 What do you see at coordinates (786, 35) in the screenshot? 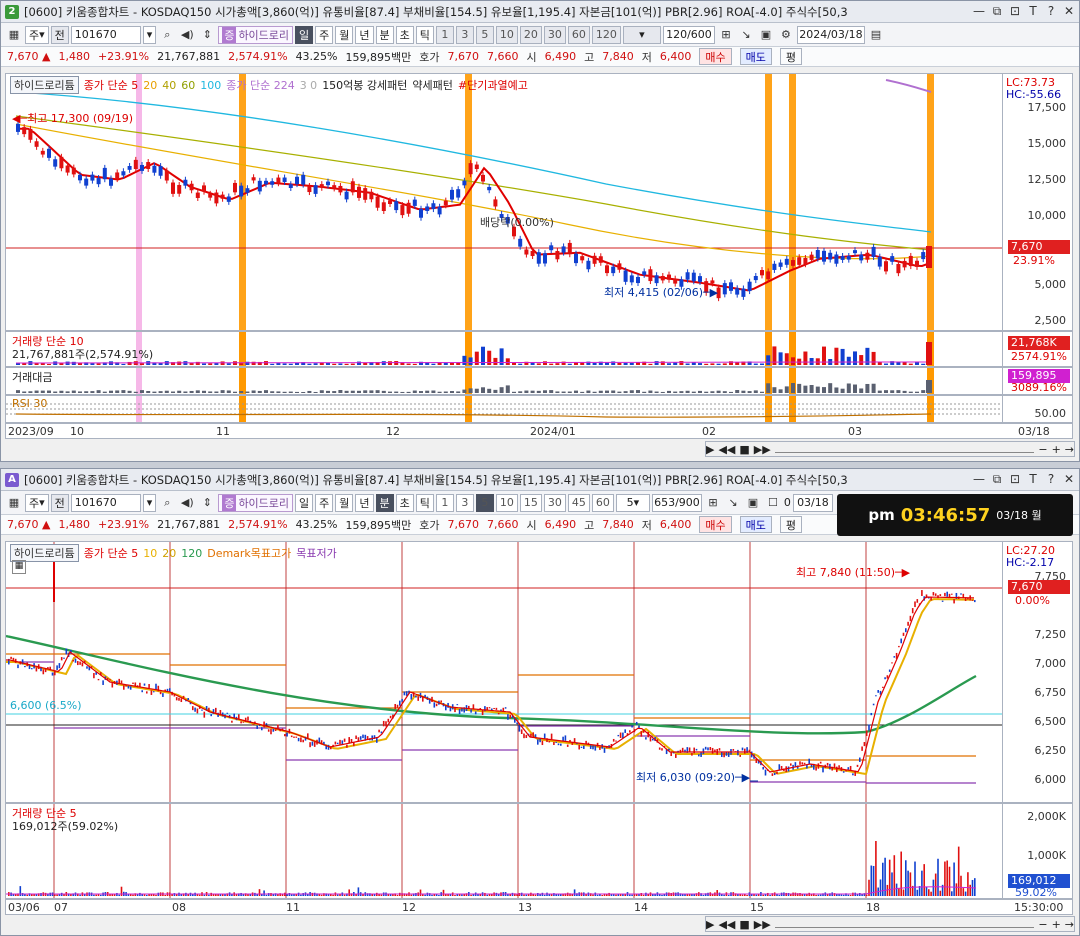
I see `settings-icon: ⚙` at bounding box center [786, 35].